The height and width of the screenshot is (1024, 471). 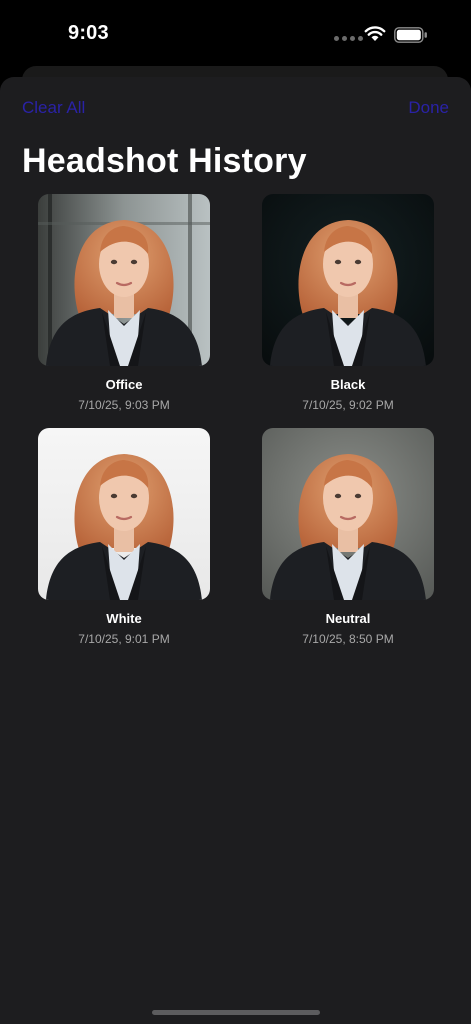 I want to click on headshot-date: 7/10/25, 8:50 PM, so click(x=348, y=639).